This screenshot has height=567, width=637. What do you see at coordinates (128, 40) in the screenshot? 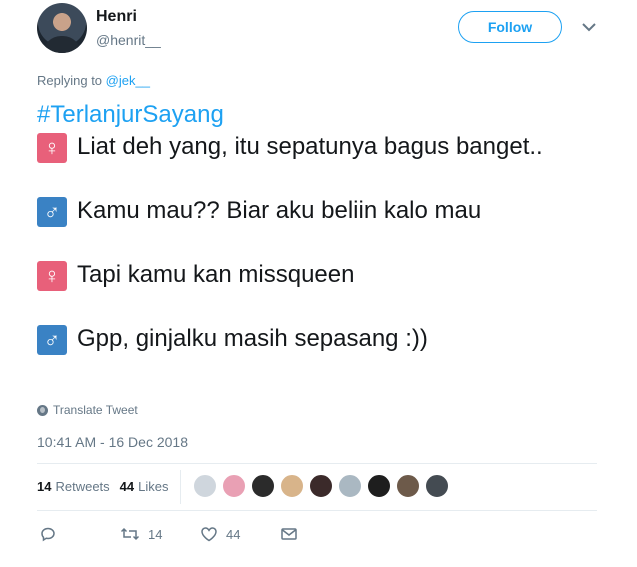
I see `author-handle: @henrit__` at bounding box center [128, 40].